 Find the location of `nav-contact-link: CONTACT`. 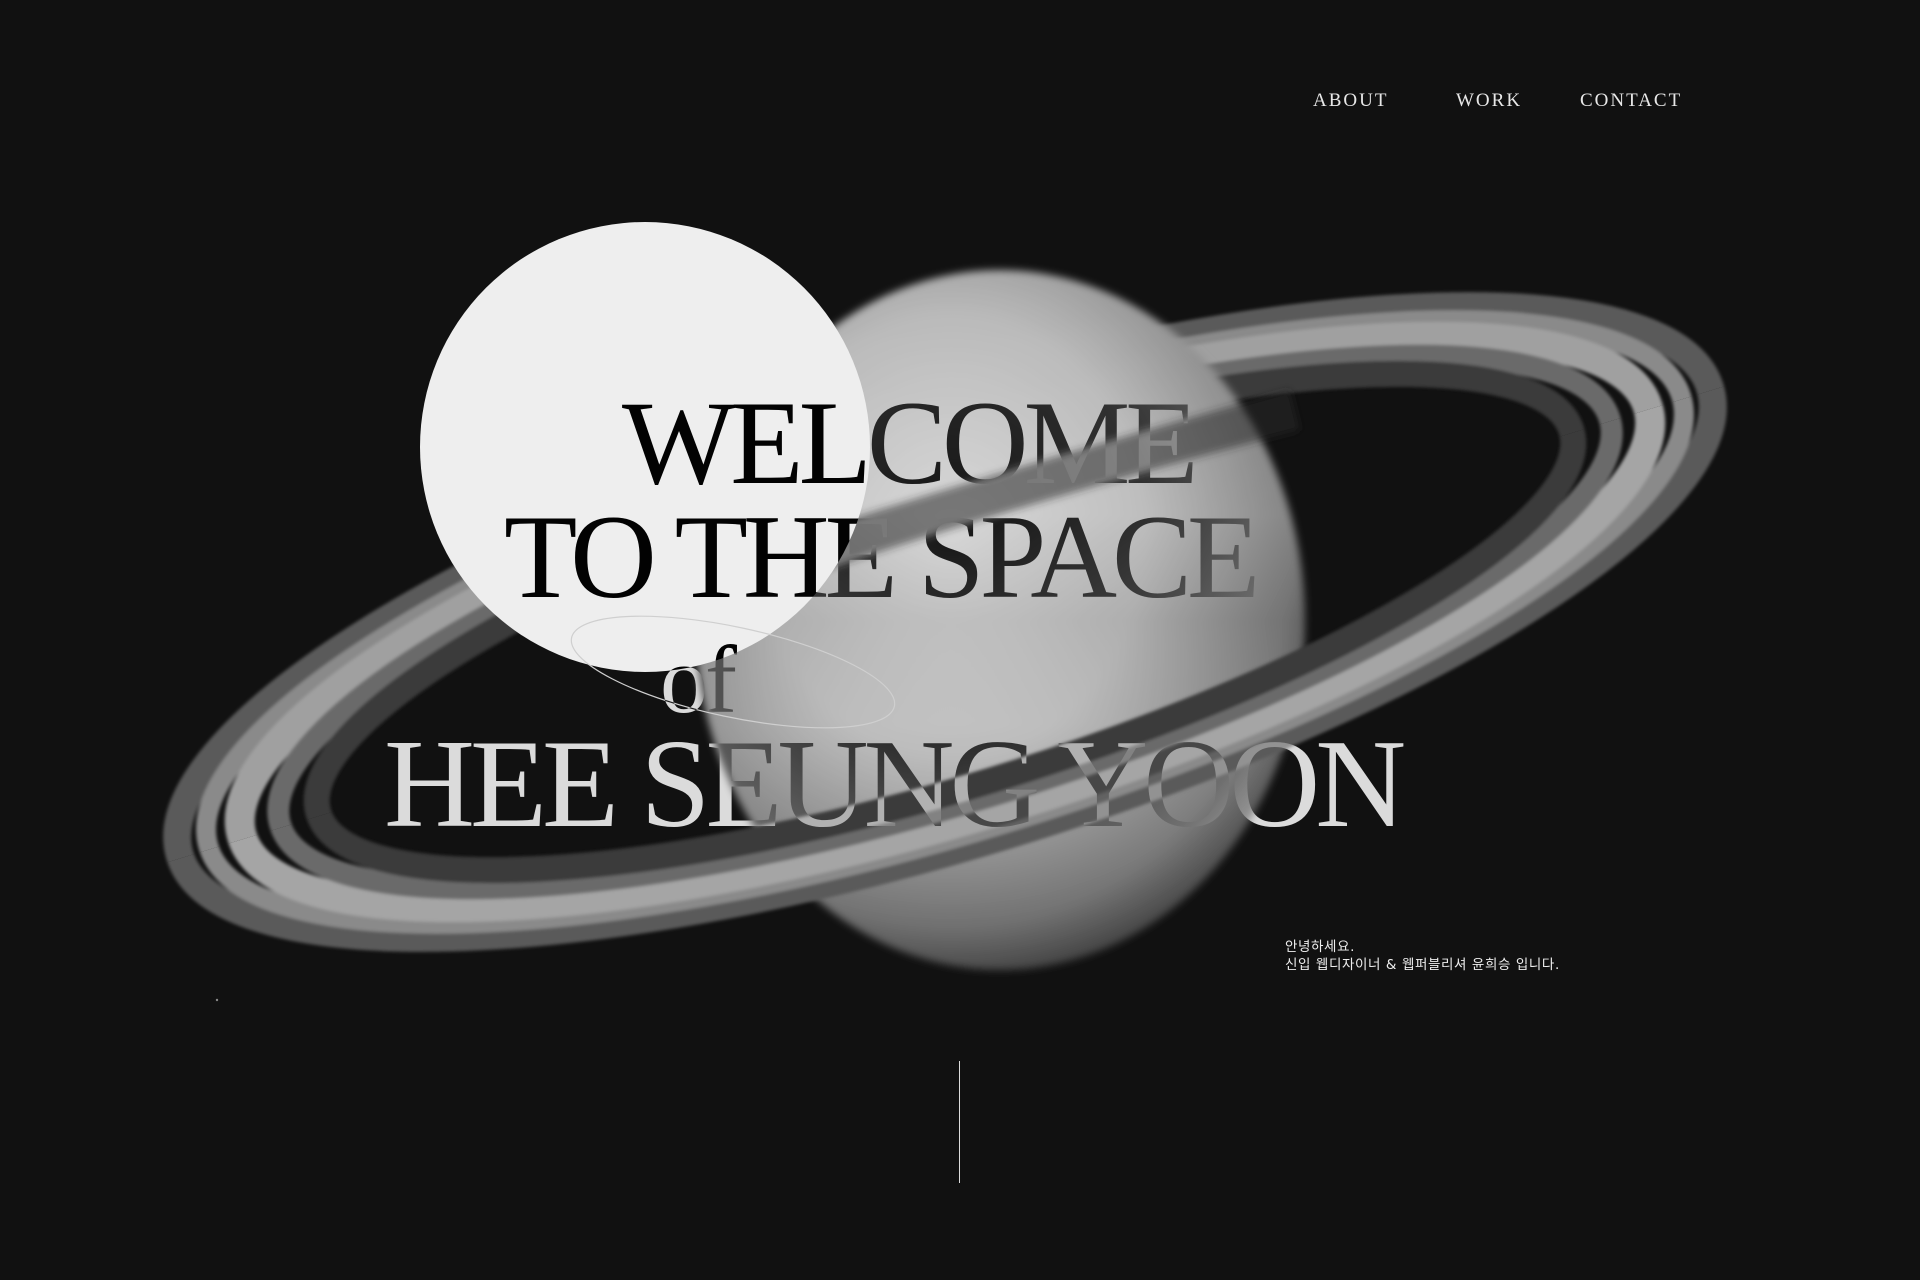

nav-contact-link: CONTACT is located at coordinates (1631, 101).